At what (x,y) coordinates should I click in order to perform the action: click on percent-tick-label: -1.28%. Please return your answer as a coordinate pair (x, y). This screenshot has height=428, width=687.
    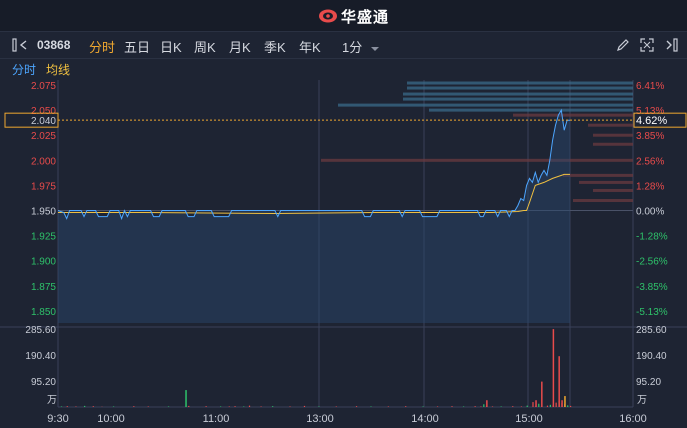
    Looking at the image, I should click on (652, 237).